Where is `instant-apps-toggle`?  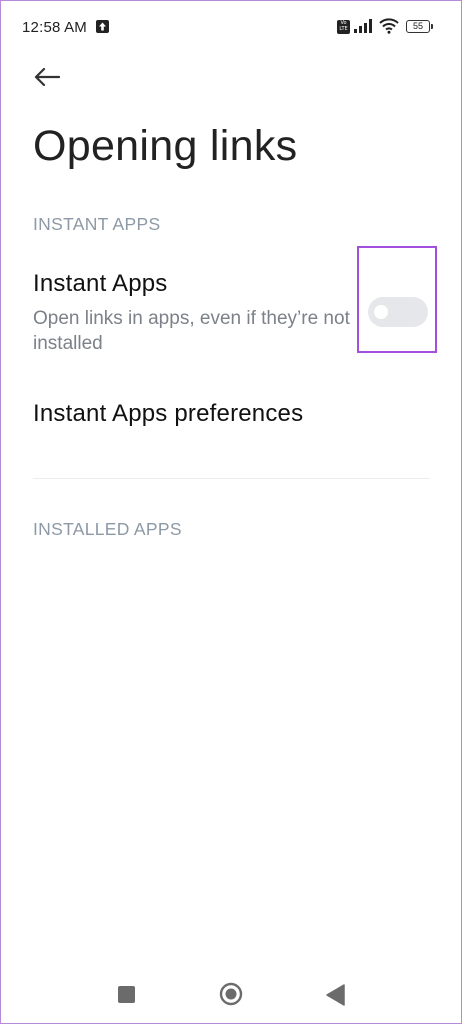
instant-apps-toggle is located at coordinates (398, 312).